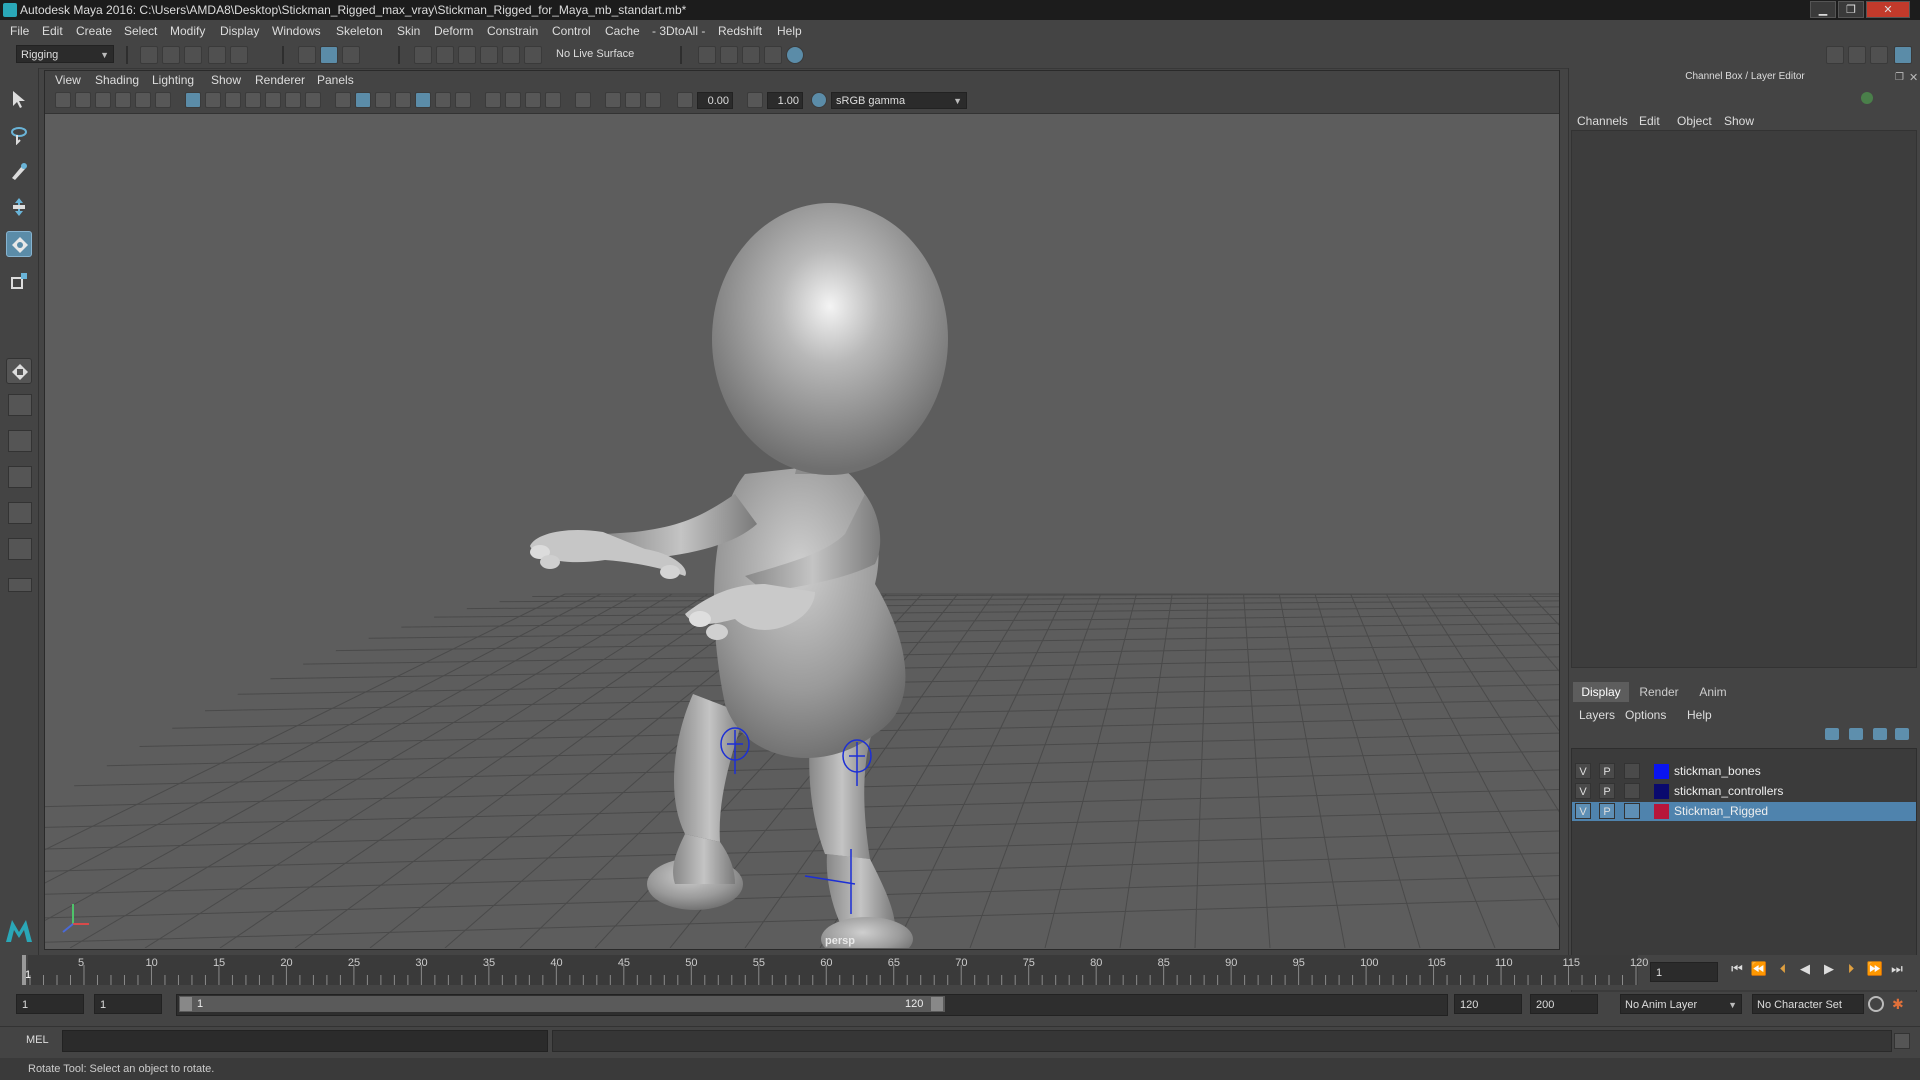 The image size is (1920, 1080). What do you see at coordinates (511, 55) in the screenshot?
I see `snap-surface-icon` at bounding box center [511, 55].